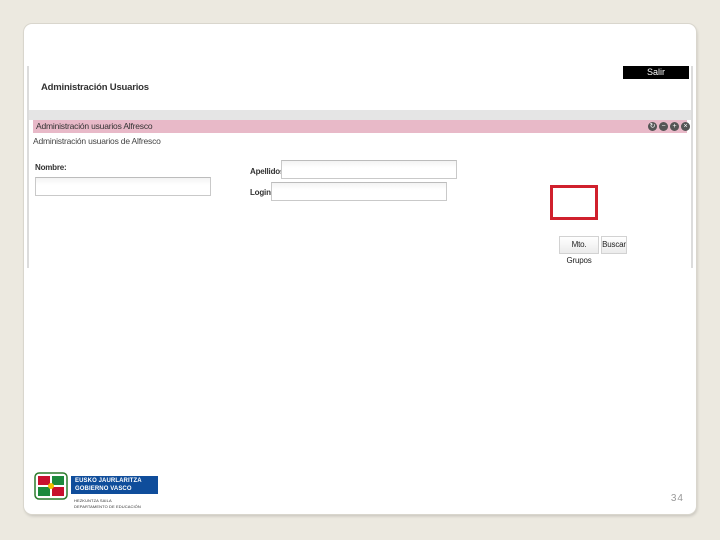 The height and width of the screenshot is (540, 720). Describe the element at coordinates (674, 126) in the screenshot. I see `maximize-icon: +` at that location.